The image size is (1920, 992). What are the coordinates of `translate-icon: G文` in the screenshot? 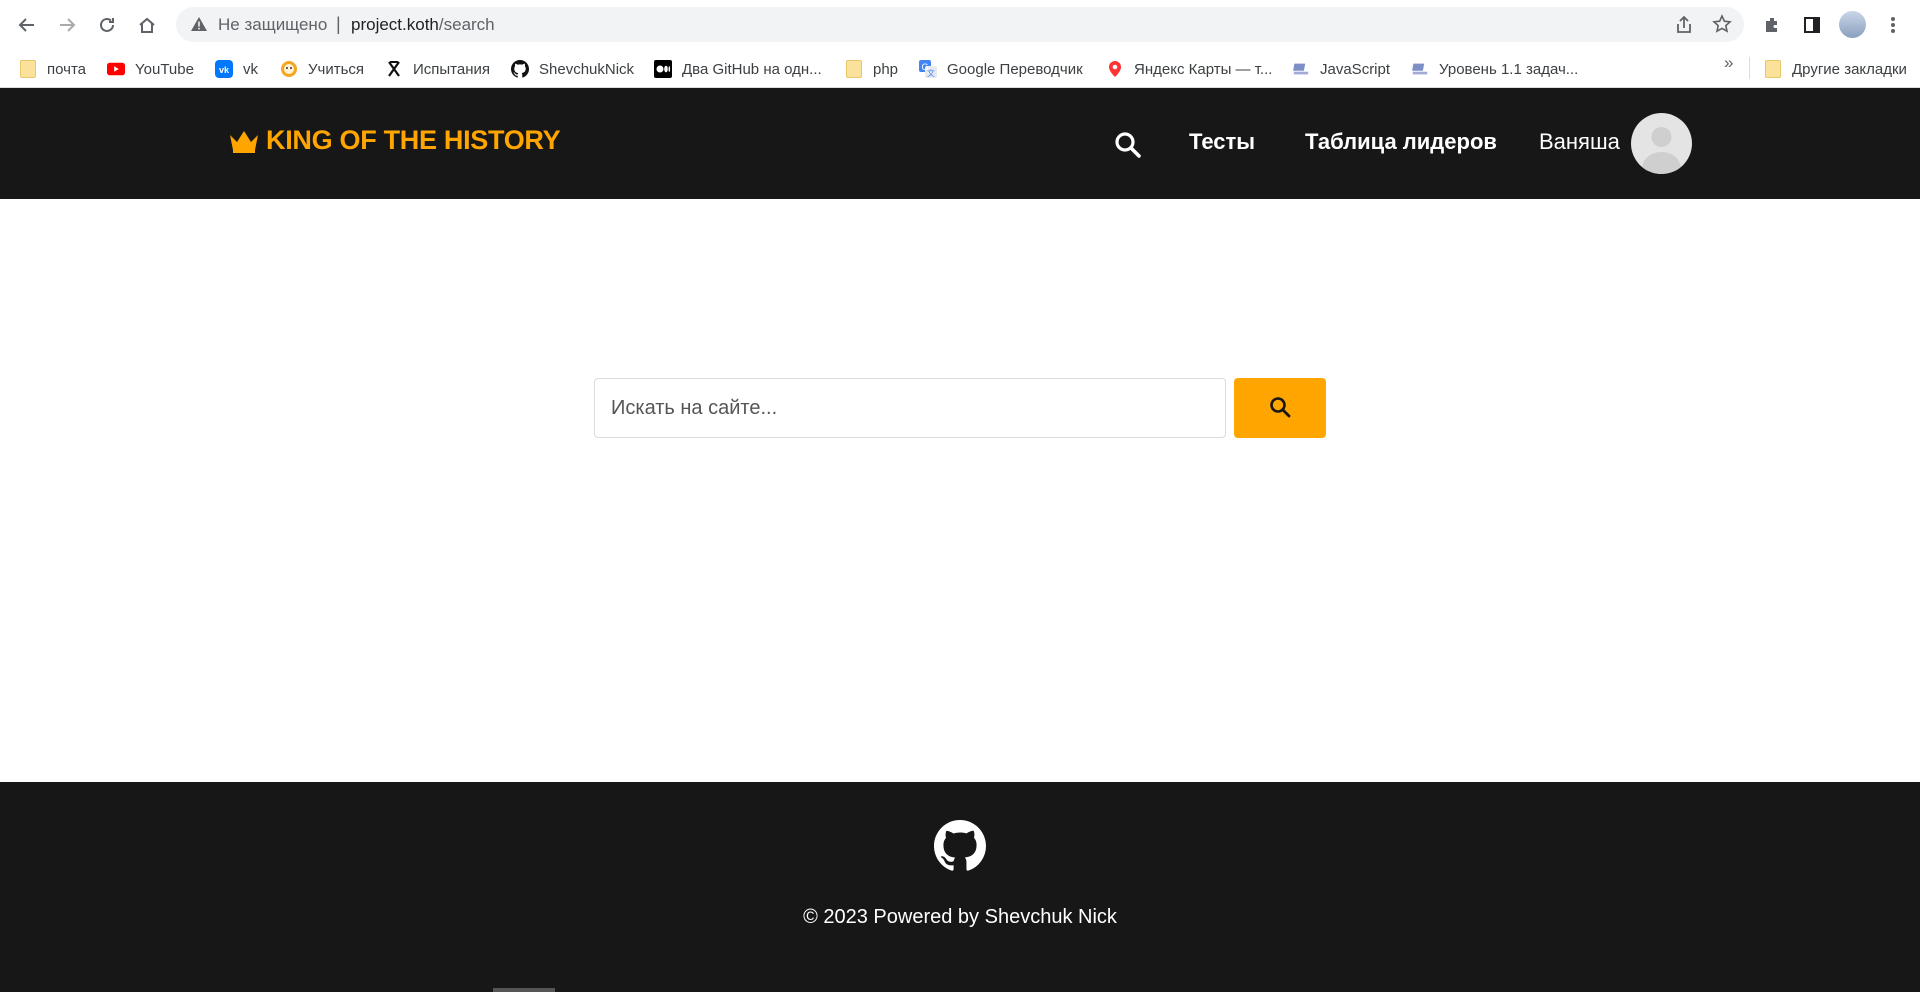 It's located at (928, 69).